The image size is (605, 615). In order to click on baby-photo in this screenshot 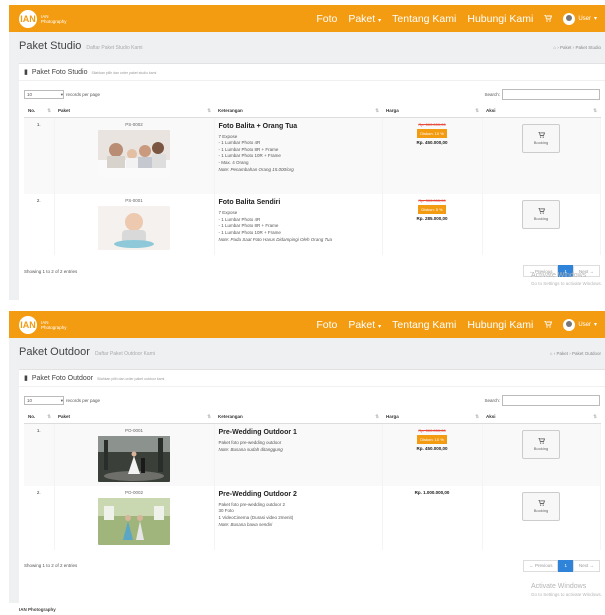, I will do `click(134, 228)`.